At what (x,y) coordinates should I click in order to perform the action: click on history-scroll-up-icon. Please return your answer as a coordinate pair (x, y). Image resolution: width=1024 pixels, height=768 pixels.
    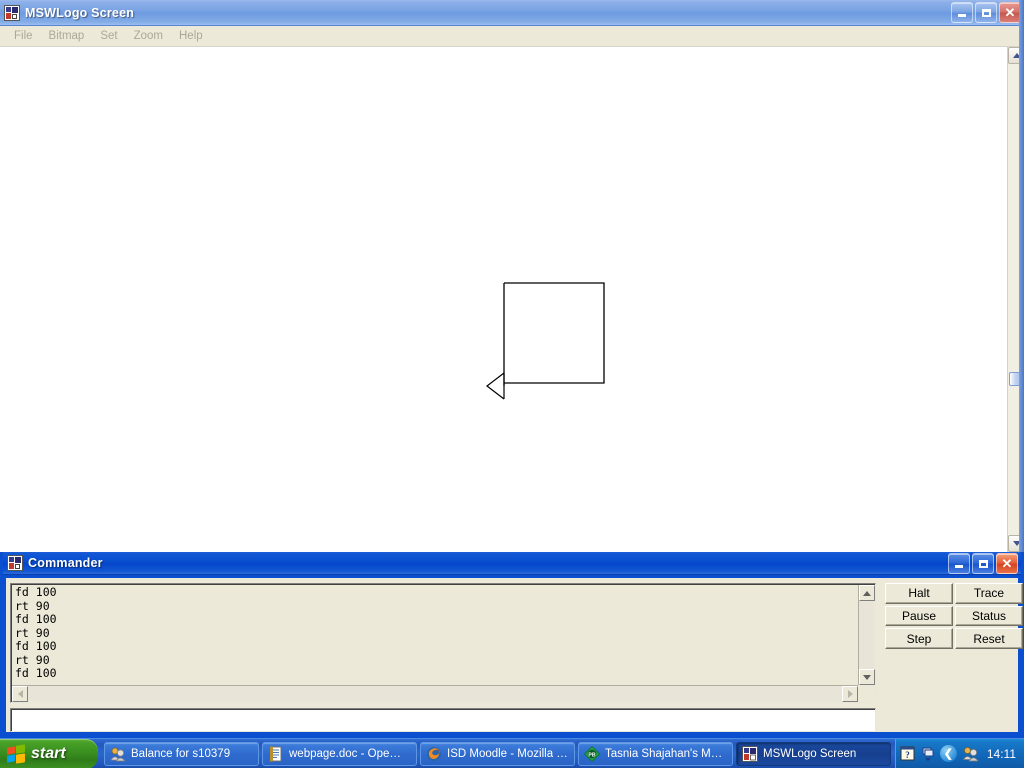
    Looking at the image, I should click on (867, 593).